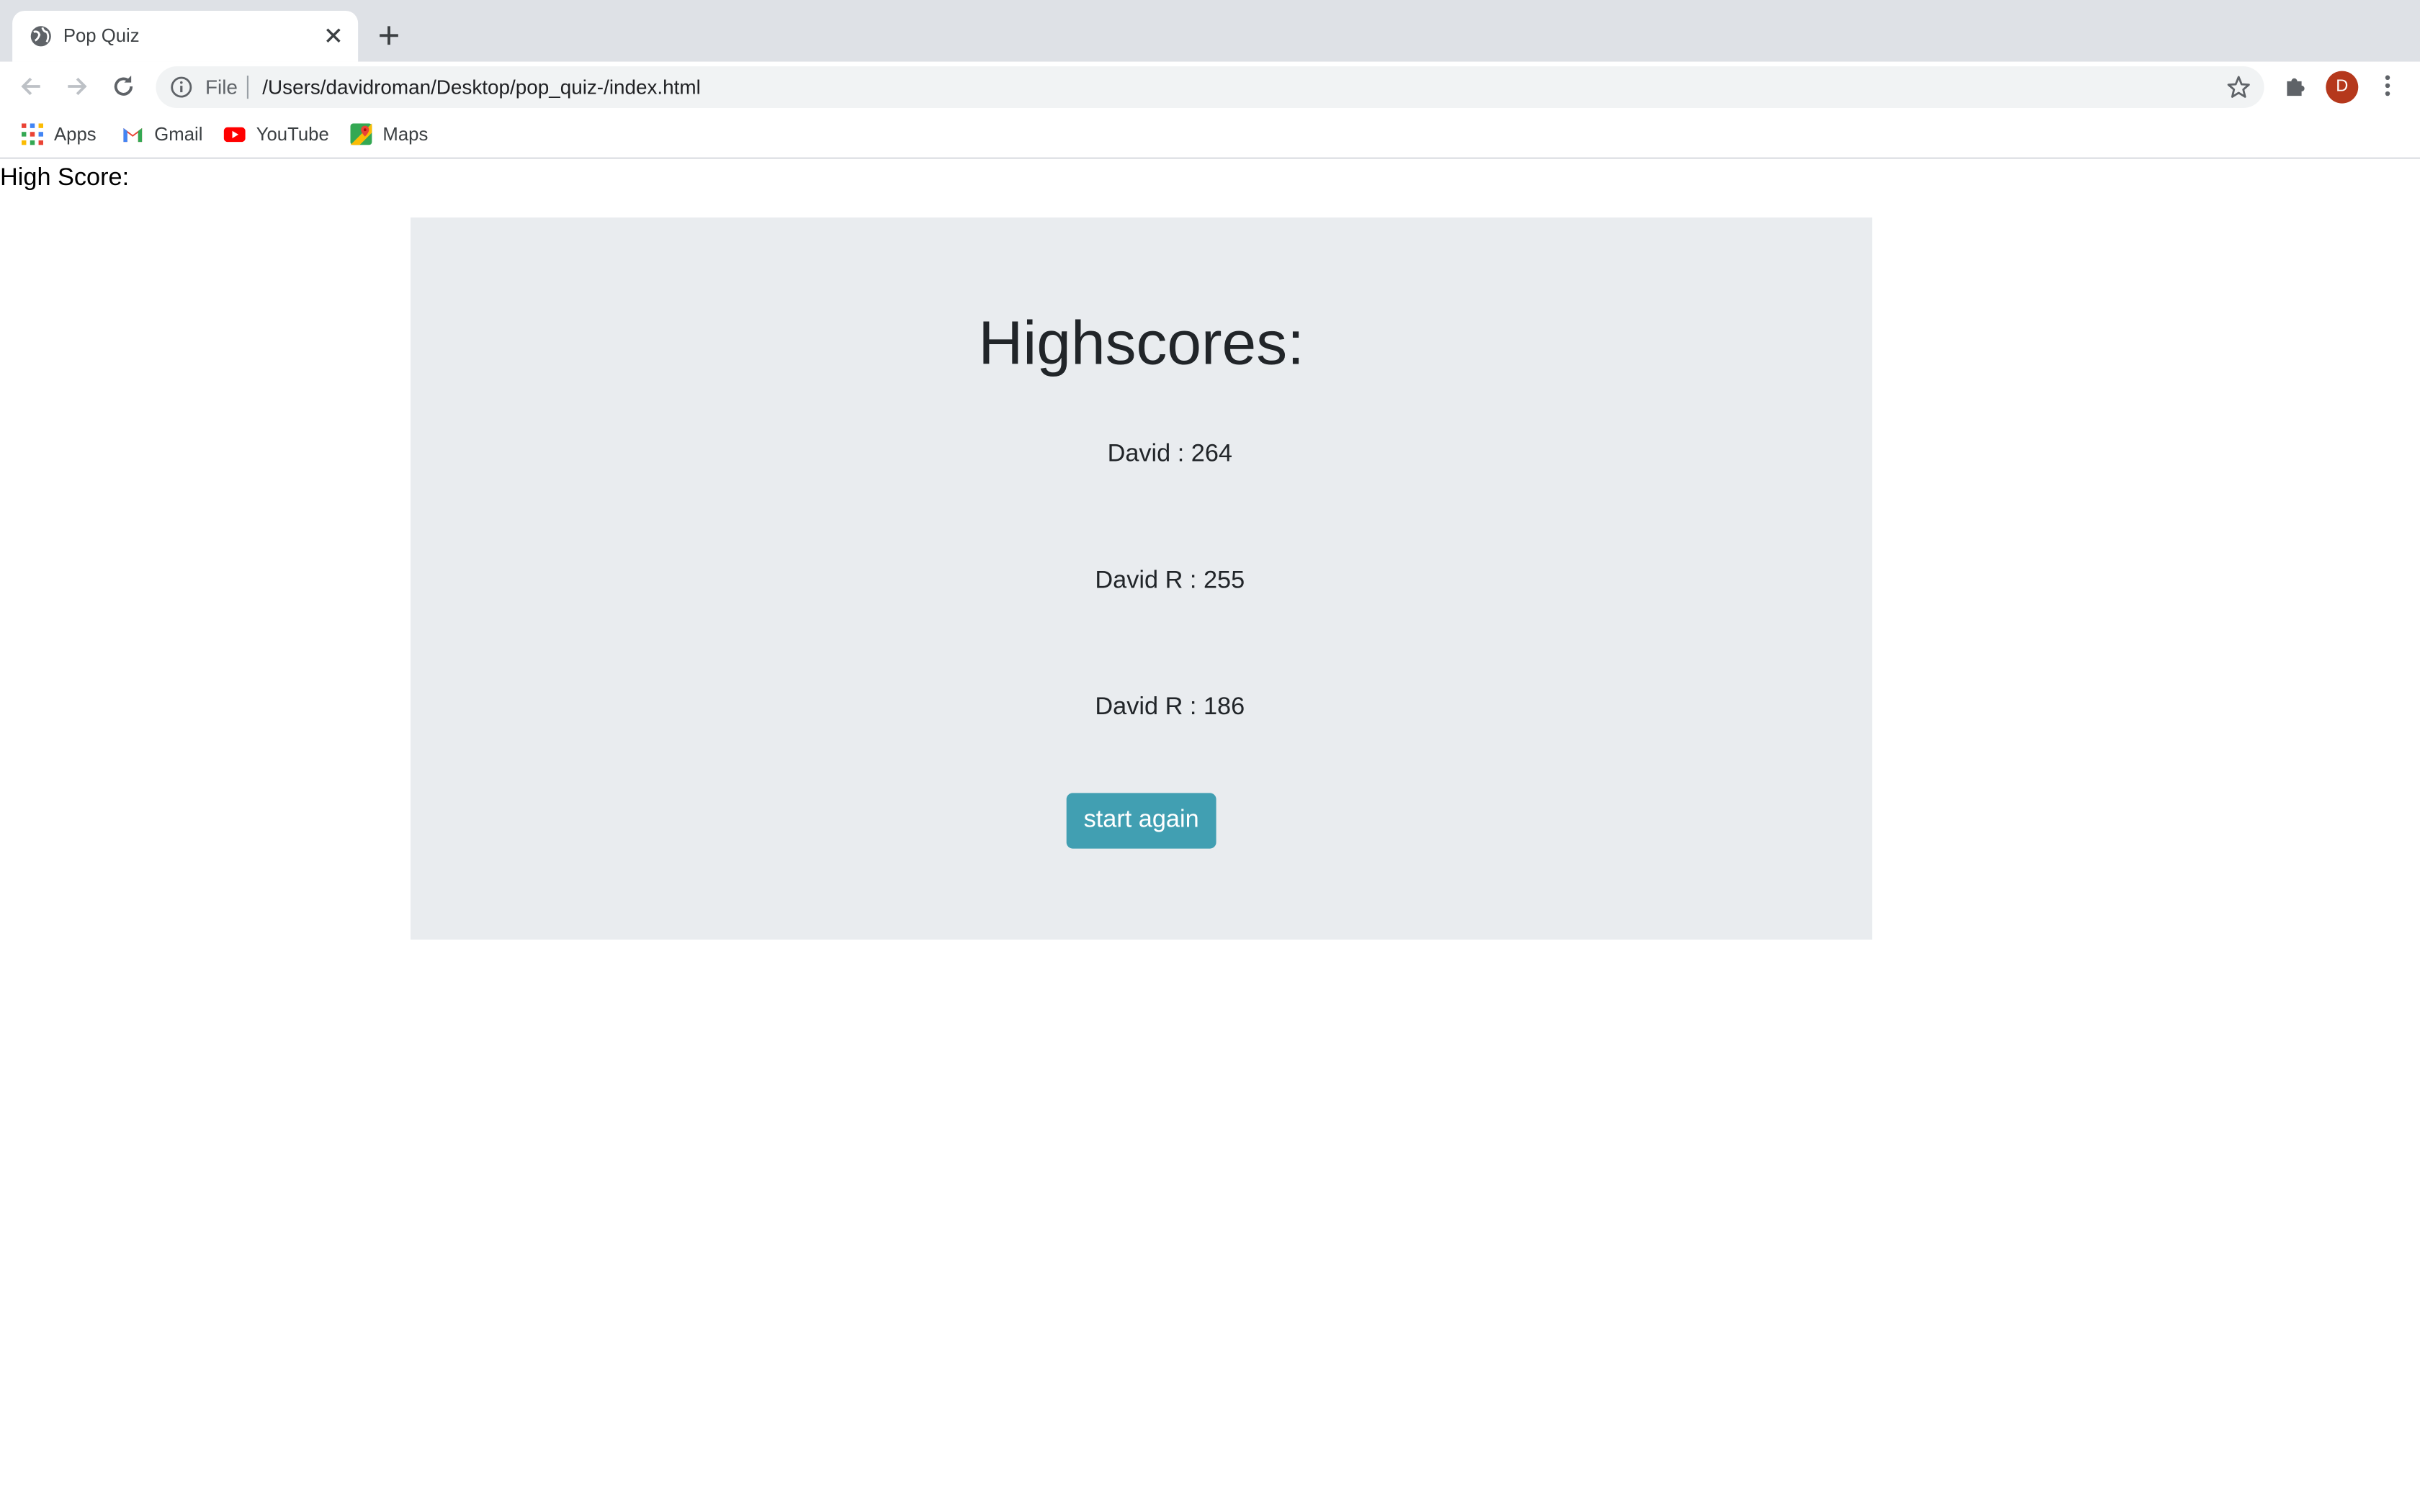 This screenshot has width=2420, height=1512. I want to click on close-icon, so click(333, 35).